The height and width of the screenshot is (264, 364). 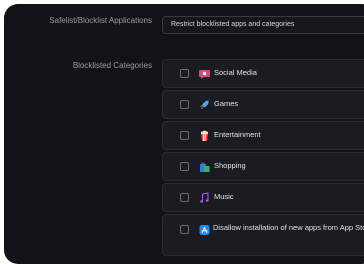 I want to click on category-label: Music, so click(x=224, y=196).